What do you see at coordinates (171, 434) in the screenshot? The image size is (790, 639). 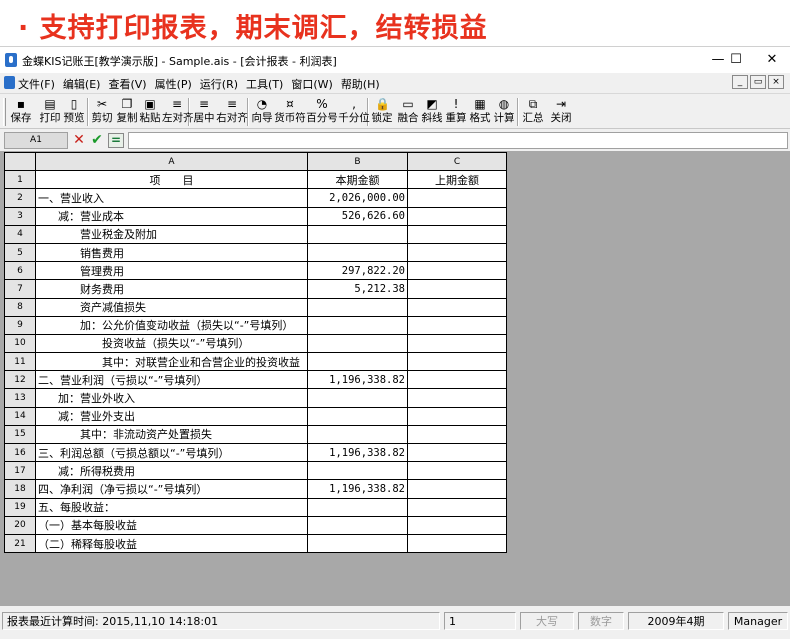 I see `item-cell: 其中：非流动资产处置损失` at bounding box center [171, 434].